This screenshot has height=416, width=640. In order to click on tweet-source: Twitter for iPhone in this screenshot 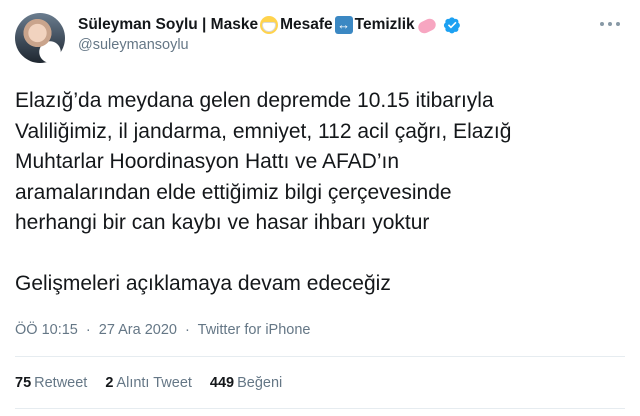, I will do `click(254, 330)`.